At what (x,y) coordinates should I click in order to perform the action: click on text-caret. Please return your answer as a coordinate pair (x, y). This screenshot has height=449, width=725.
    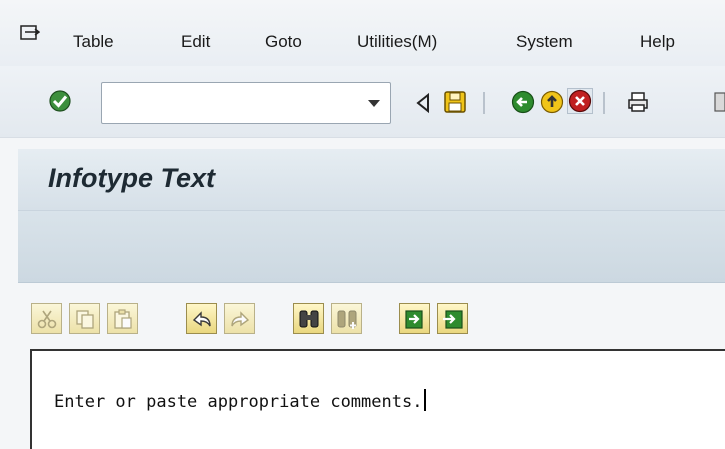
    Looking at the image, I should click on (425, 400).